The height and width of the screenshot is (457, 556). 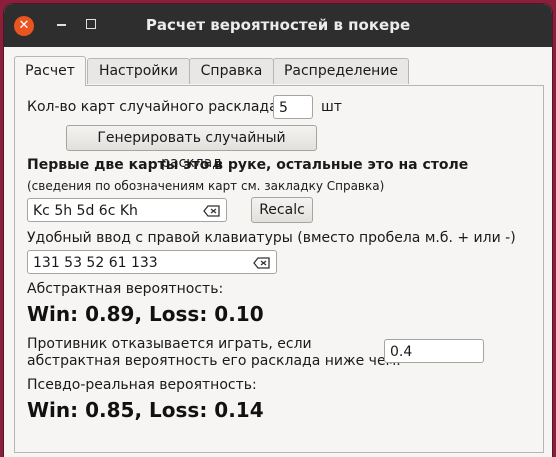 What do you see at coordinates (331, 107) in the screenshot?
I see `random-count-unit: шт` at bounding box center [331, 107].